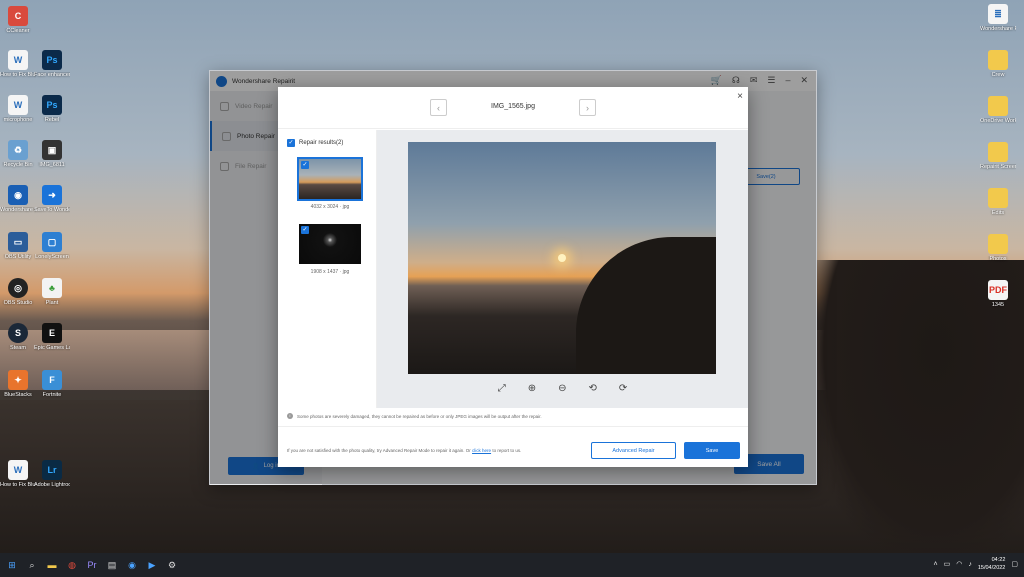  I want to click on bluestacks-icon: ✦, so click(18, 380).